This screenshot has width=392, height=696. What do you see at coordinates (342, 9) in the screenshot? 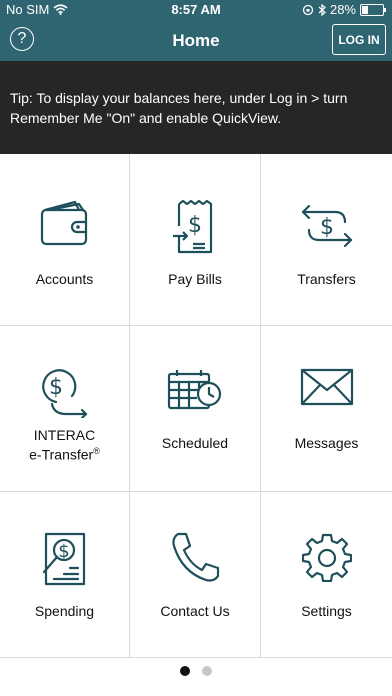
I see `battery-percent: 28%` at bounding box center [342, 9].